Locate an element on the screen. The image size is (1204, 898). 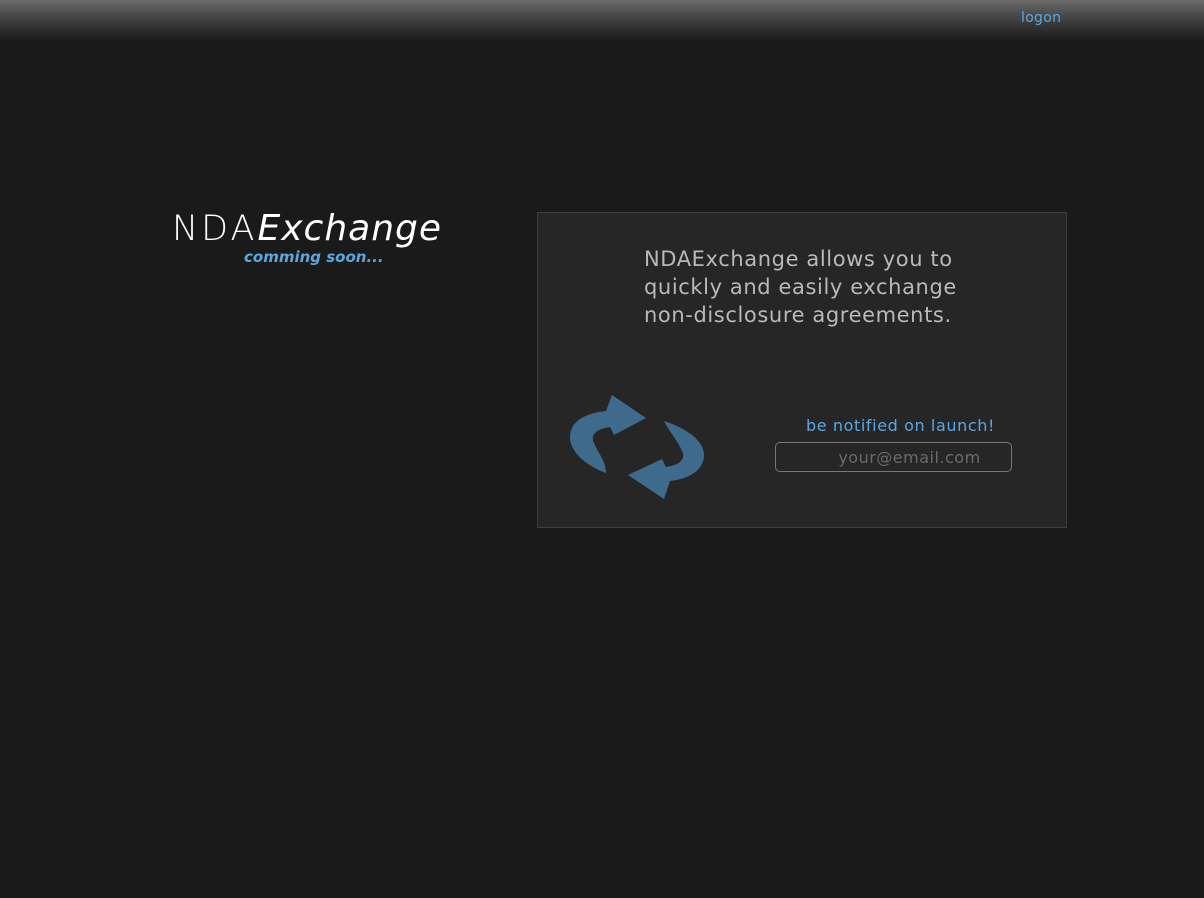
top-bar: logon is located at coordinates (602, 21).